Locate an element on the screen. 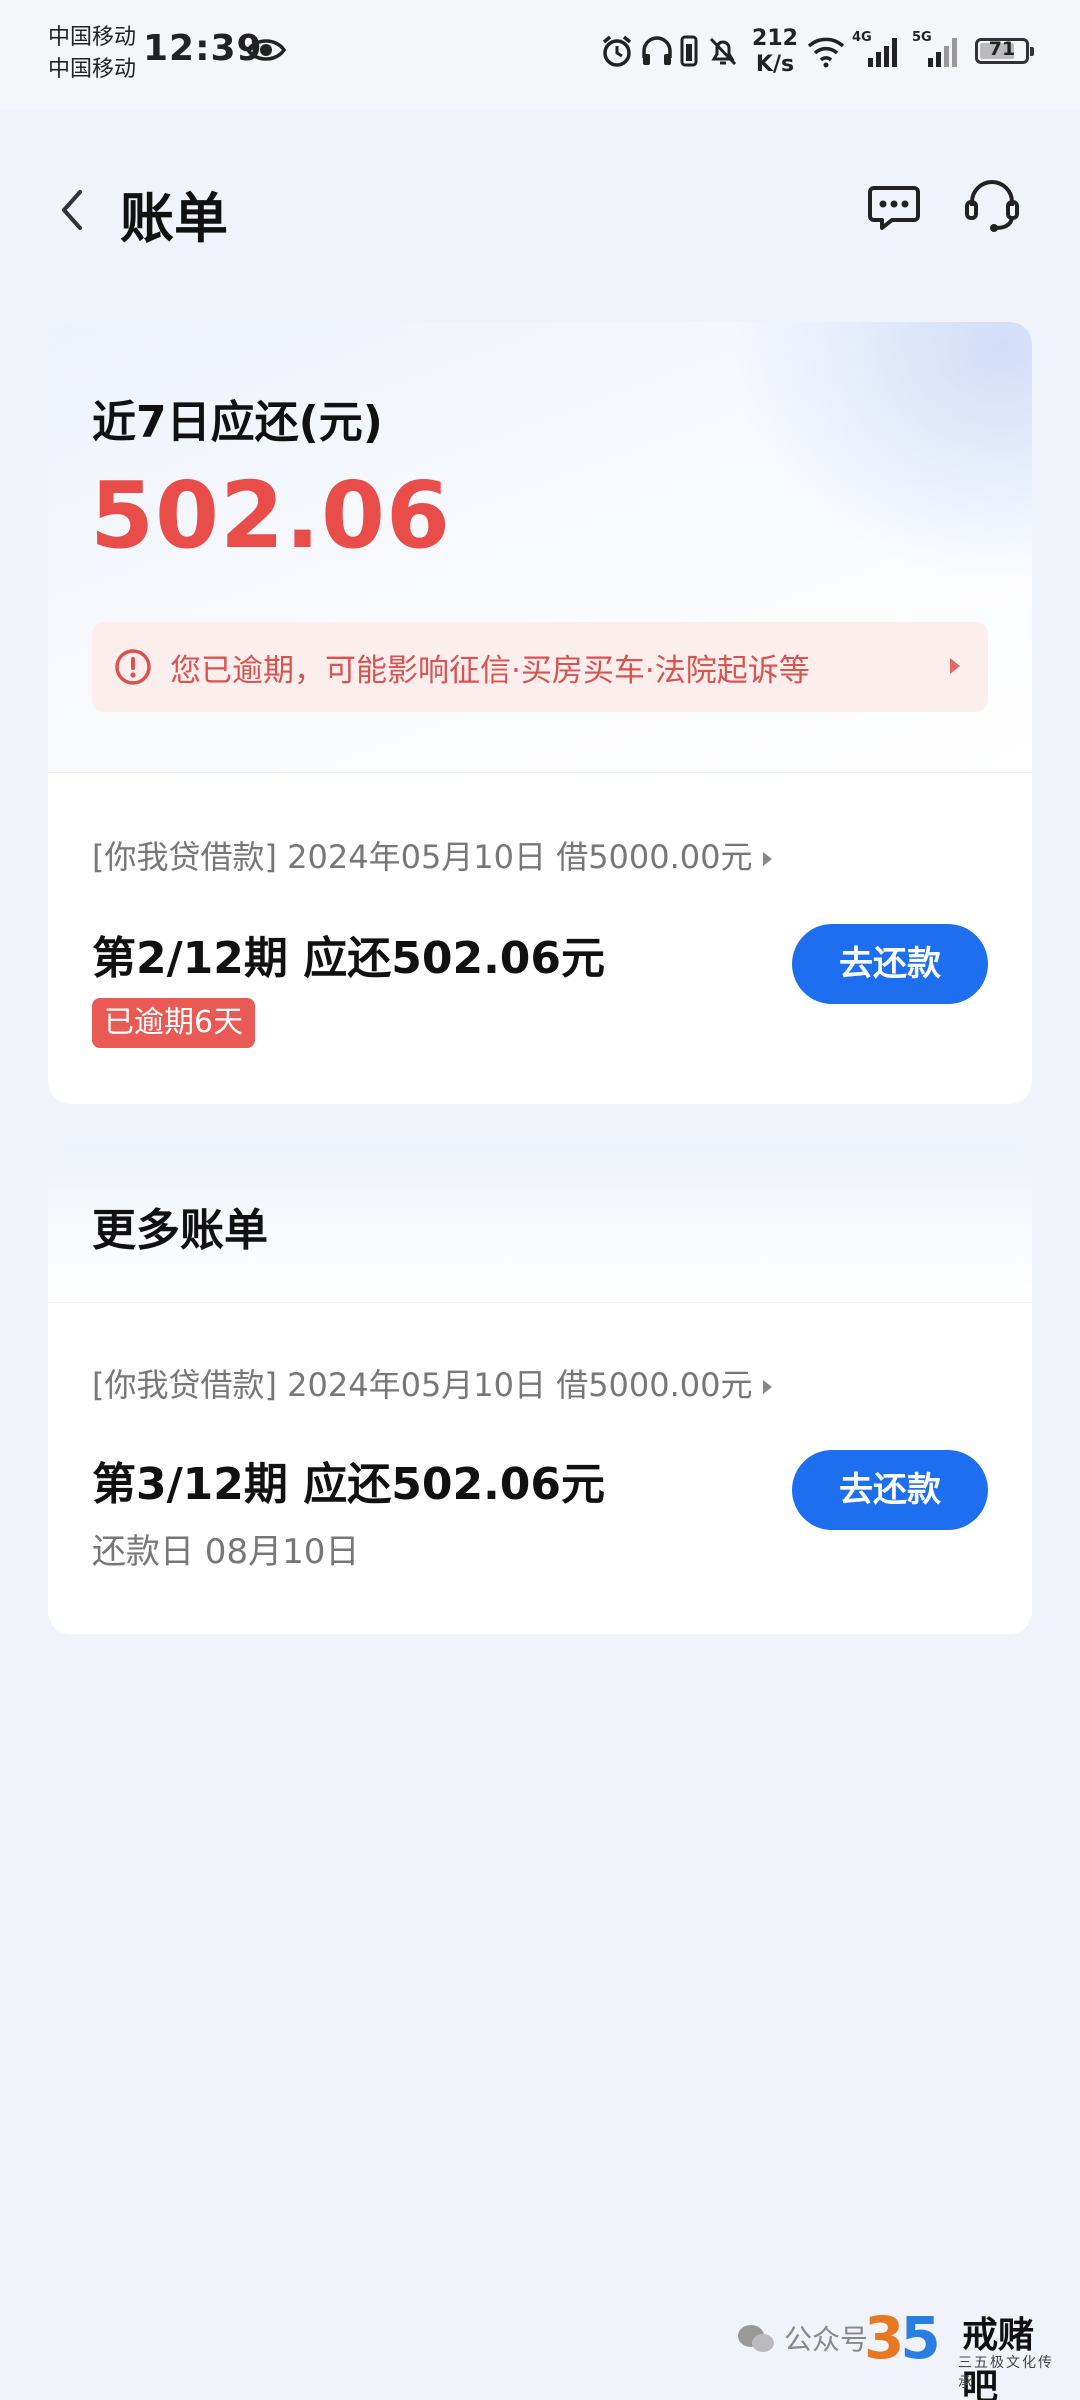 The height and width of the screenshot is (2400, 1080). signal-5g-icon is located at coordinates (942, 52).